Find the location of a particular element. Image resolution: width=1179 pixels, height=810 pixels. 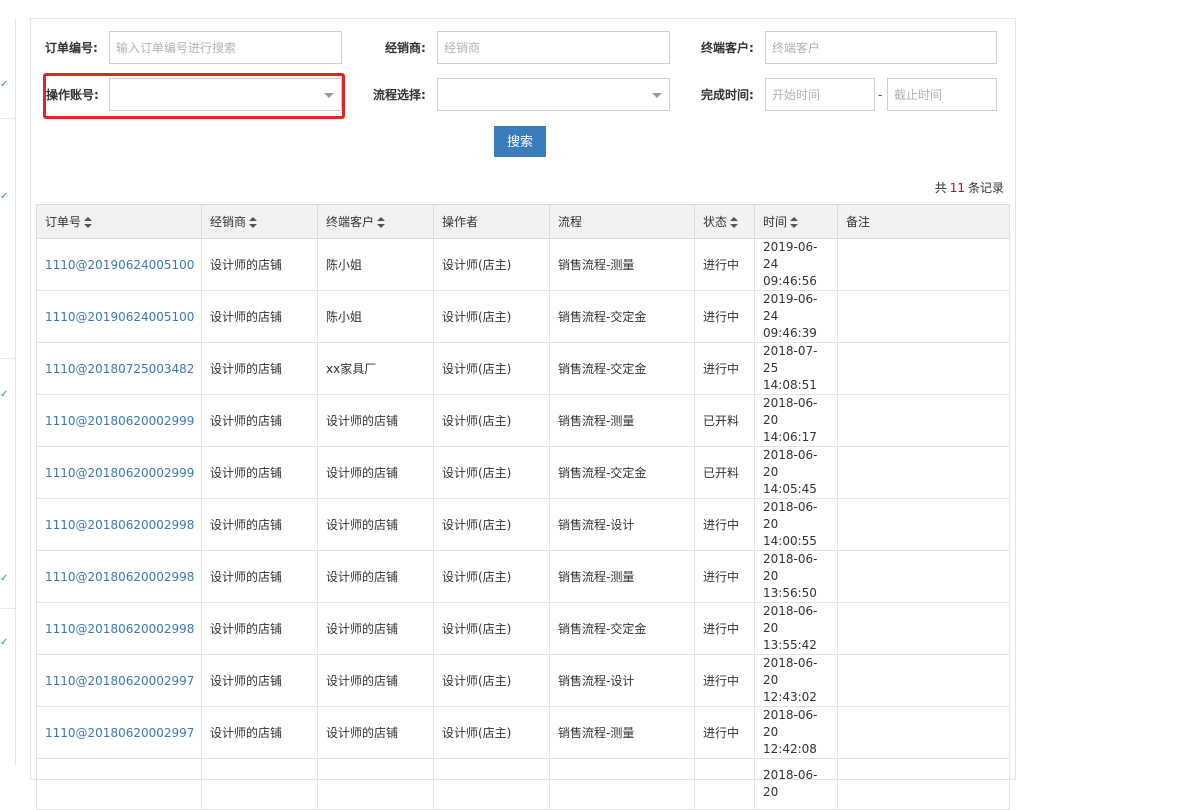

header-time-label: 时间 is located at coordinates (775, 222).